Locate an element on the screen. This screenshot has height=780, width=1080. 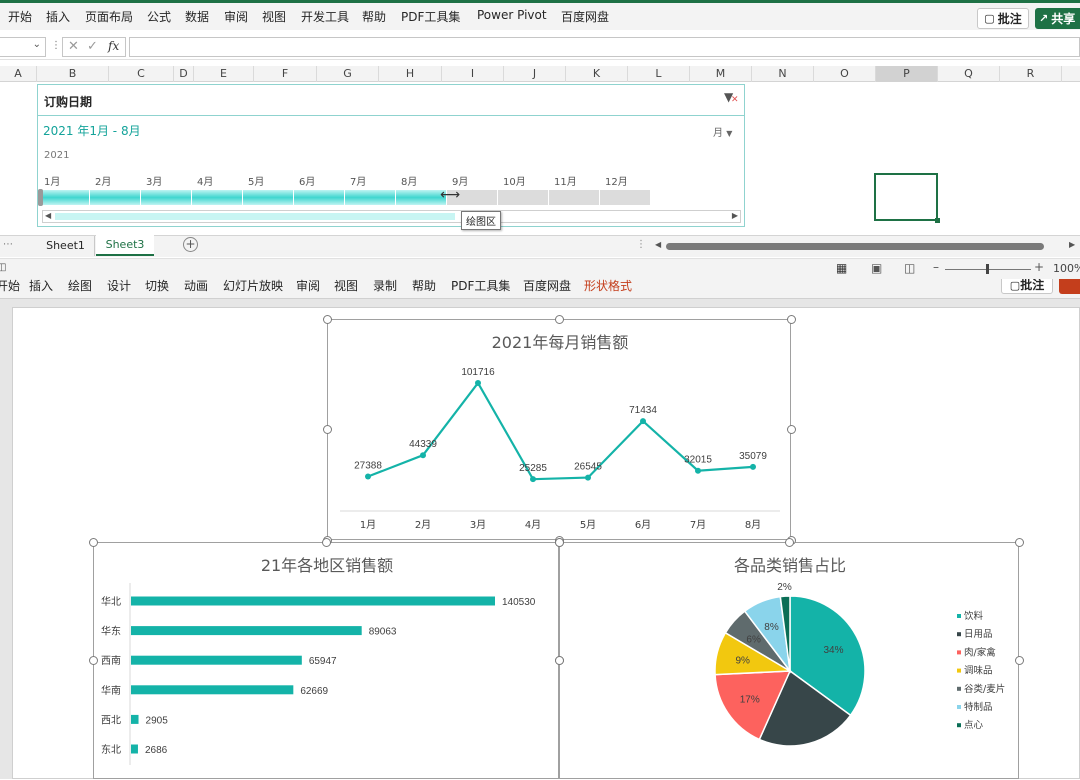
ppt-tab-review: 审阅 is located at coordinates (308, 286).